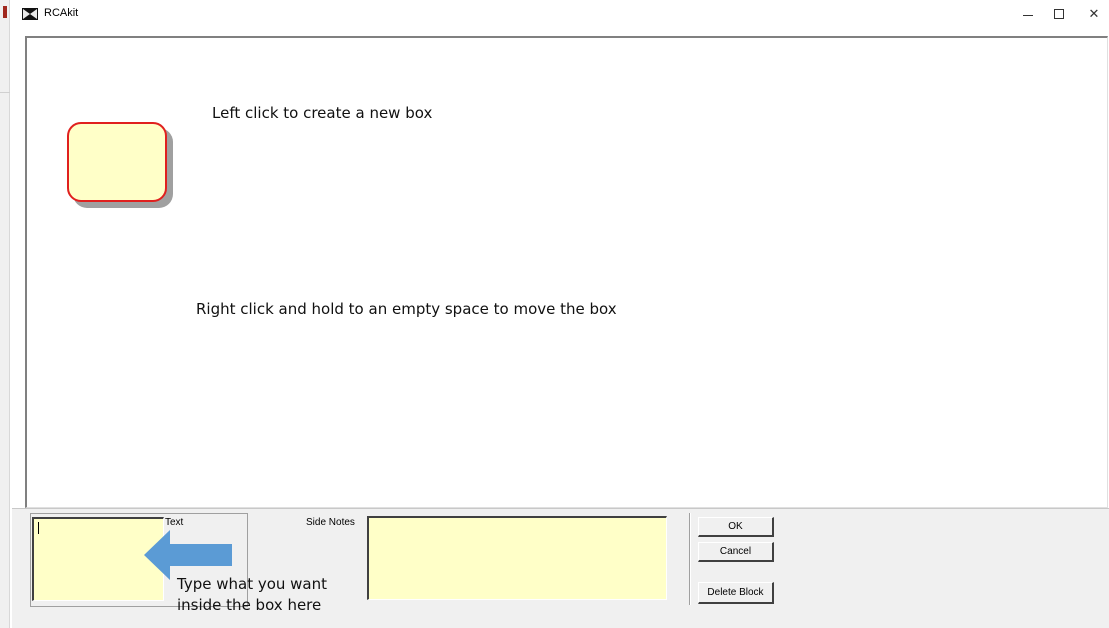 Image resolution: width=1109 pixels, height=628 pixels. Describe the element at coordinates (117, 162) in the screenshot. I see `rca-block` at that location.